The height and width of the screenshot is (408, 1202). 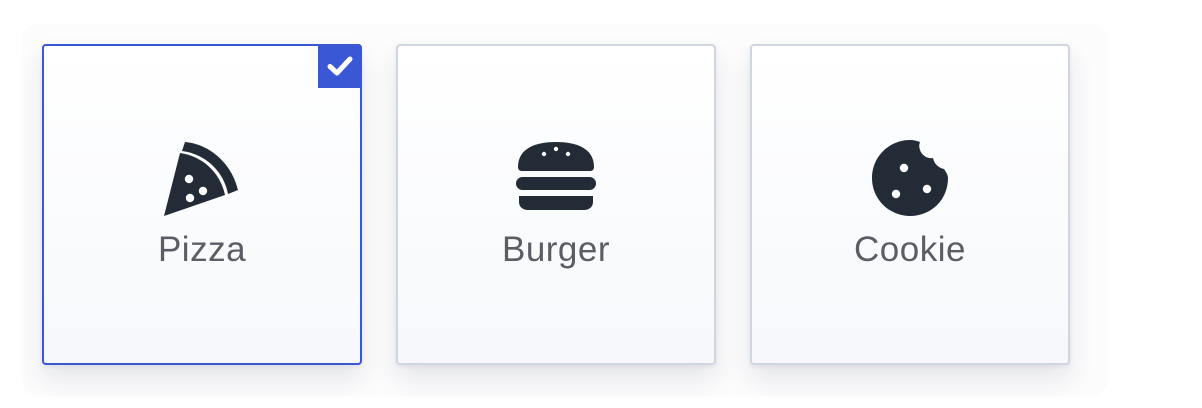 I want to click on pizza-slice-icon, so click(x=202, y=176).